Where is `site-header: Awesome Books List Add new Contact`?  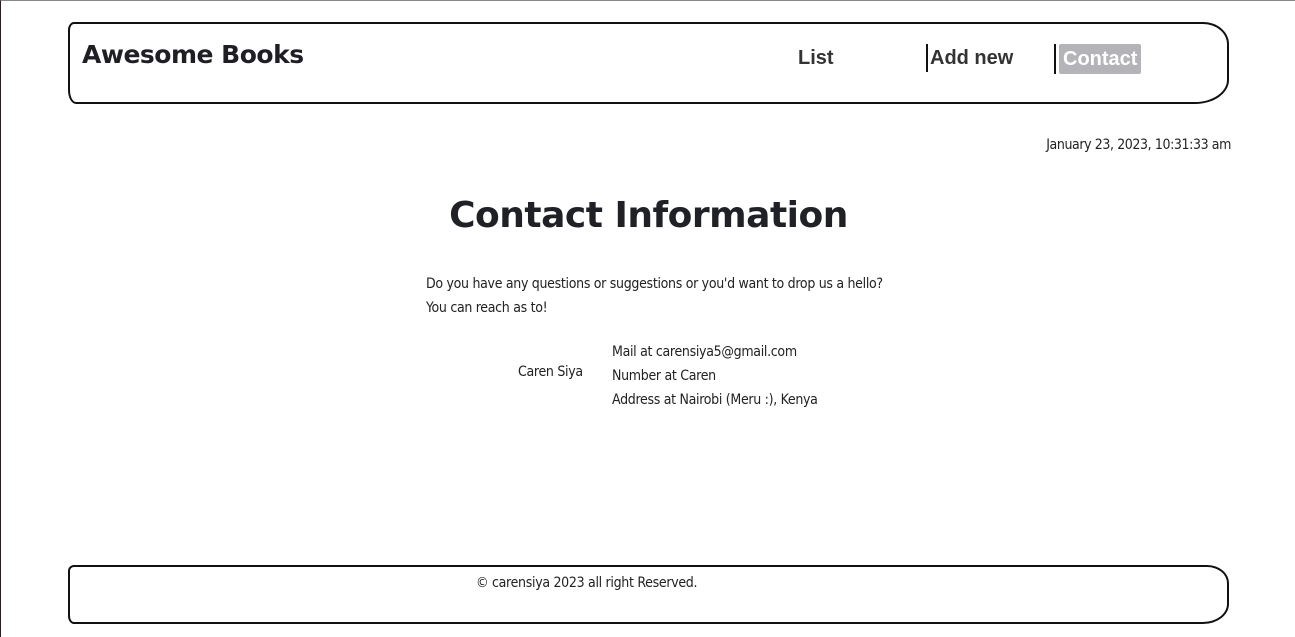
site-header: Awesome Books List Add new Contact is located at coordinates (648, 63).